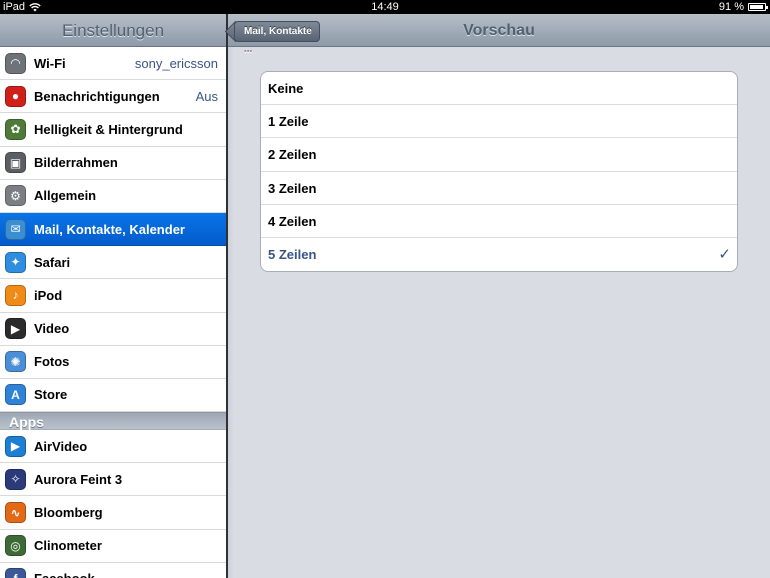 Image resolution: width=770 pixels, height=578 pixels. What do you see at coordinates (292, 254) in the screenshot?
I see `preview-option-label: 5 Zeilen` at bounding box center [292, 254].